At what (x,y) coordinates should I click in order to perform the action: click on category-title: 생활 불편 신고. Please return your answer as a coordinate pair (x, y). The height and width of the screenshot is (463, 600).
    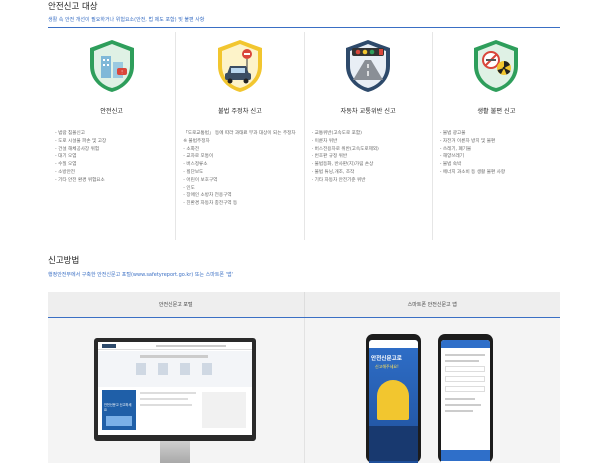
    Looking at the image, I should click on (496, 111).